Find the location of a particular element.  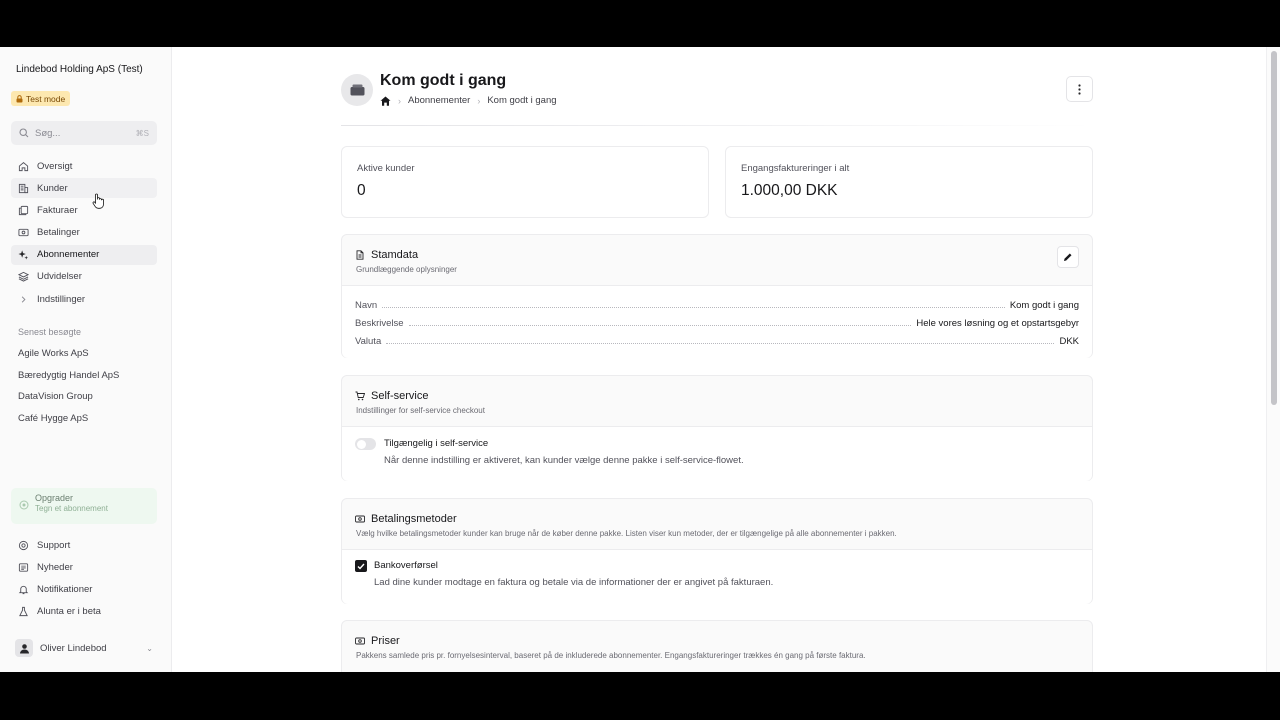

field-value: Kom godt i gang is located at coordinates (1044, 305).